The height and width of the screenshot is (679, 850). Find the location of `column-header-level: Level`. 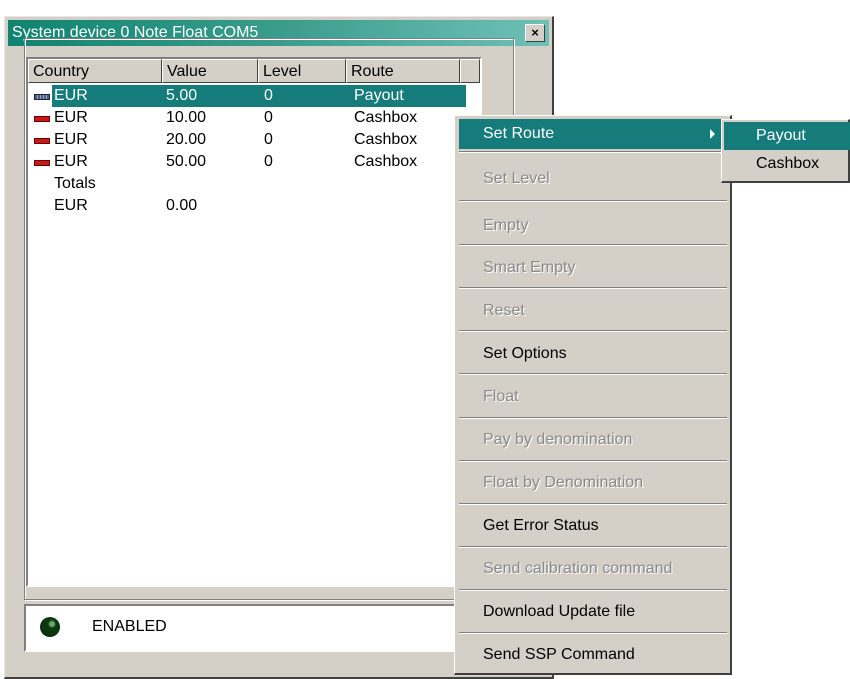

column-header-level: Level is located at coordinates (302, 71).